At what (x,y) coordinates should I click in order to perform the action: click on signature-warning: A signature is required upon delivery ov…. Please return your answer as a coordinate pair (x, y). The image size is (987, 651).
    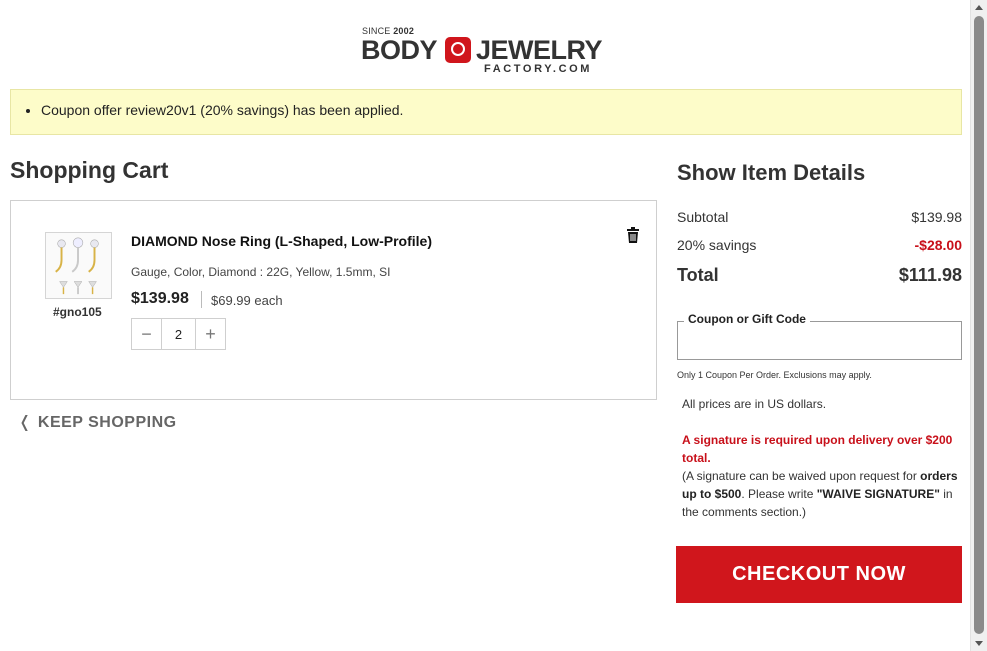
    Looking at the image, I should click on (817, 449).